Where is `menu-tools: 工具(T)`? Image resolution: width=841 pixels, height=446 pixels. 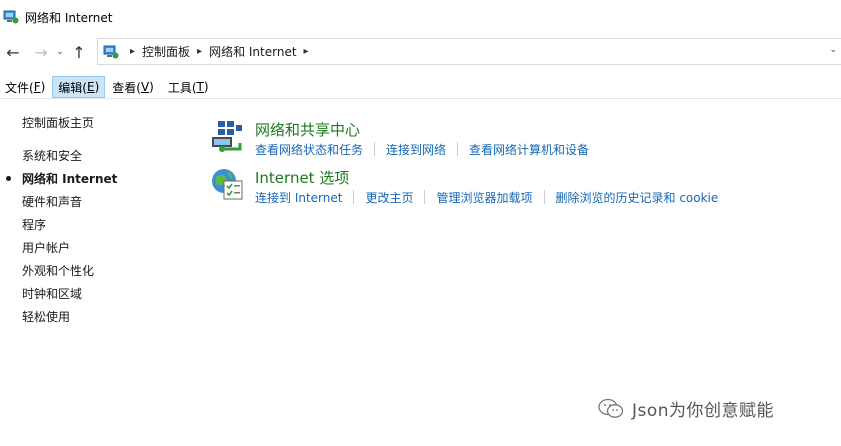 menu-tools: 工具(T) is located at coordinates (188, 87).